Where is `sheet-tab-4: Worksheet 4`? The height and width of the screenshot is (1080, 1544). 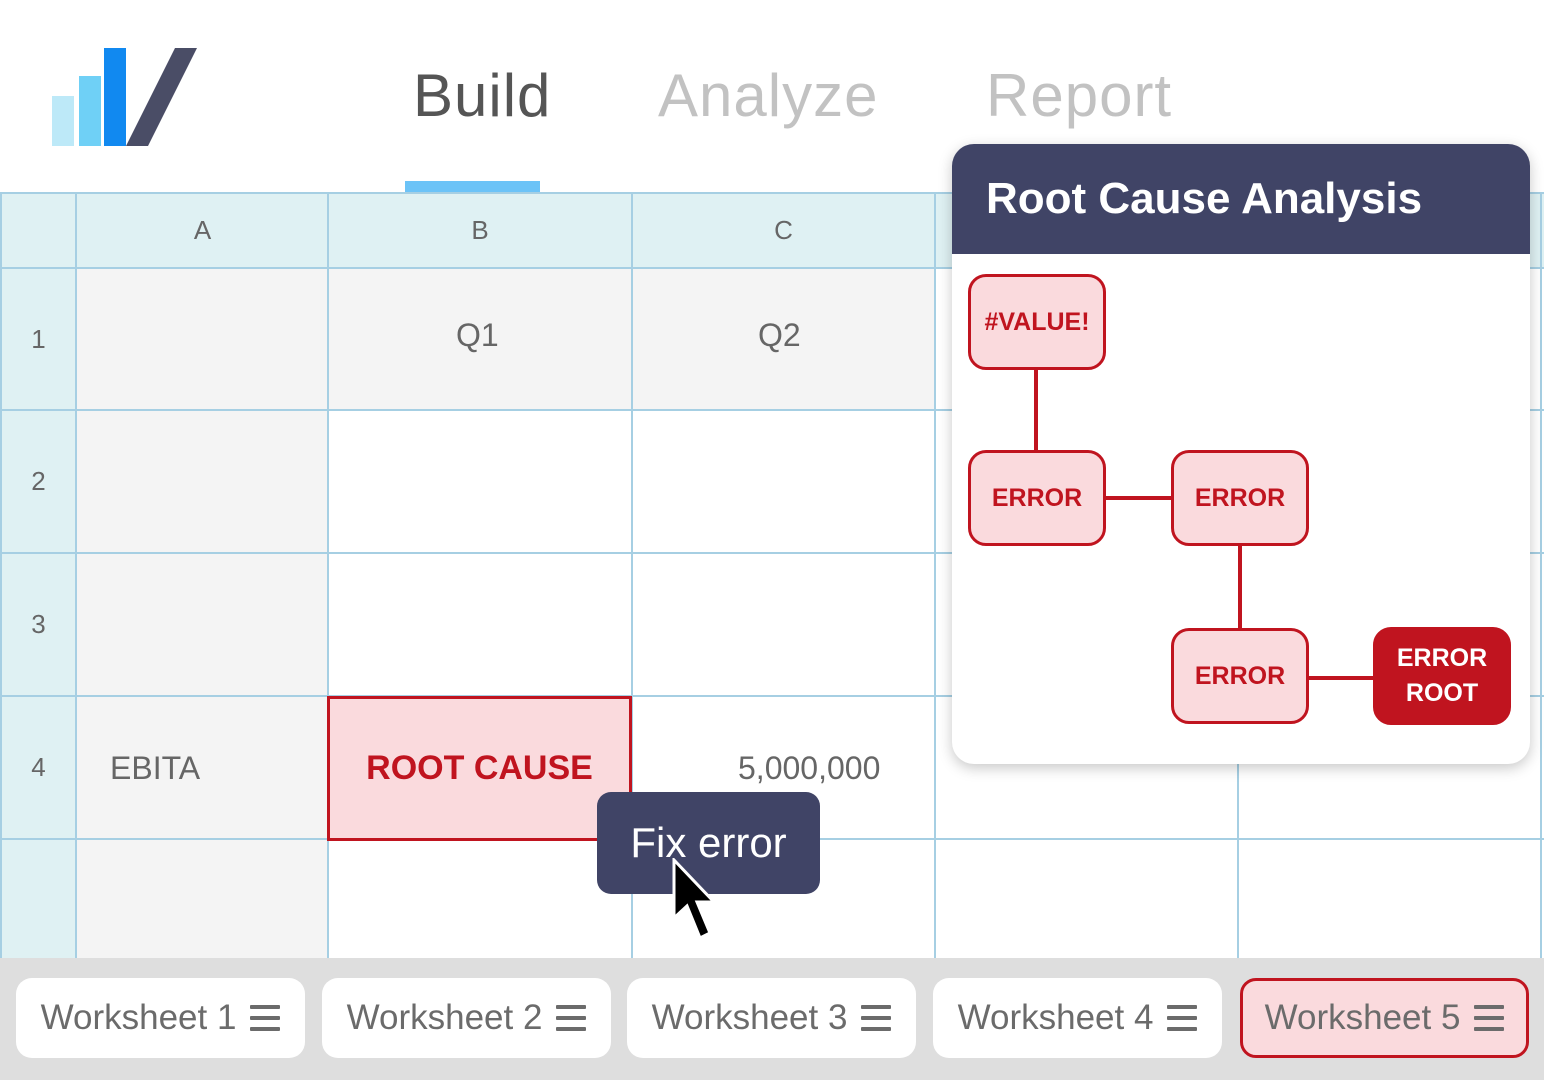 sheet-tab-4: Worksheet 4 is located at coordinates (1077, 1018).